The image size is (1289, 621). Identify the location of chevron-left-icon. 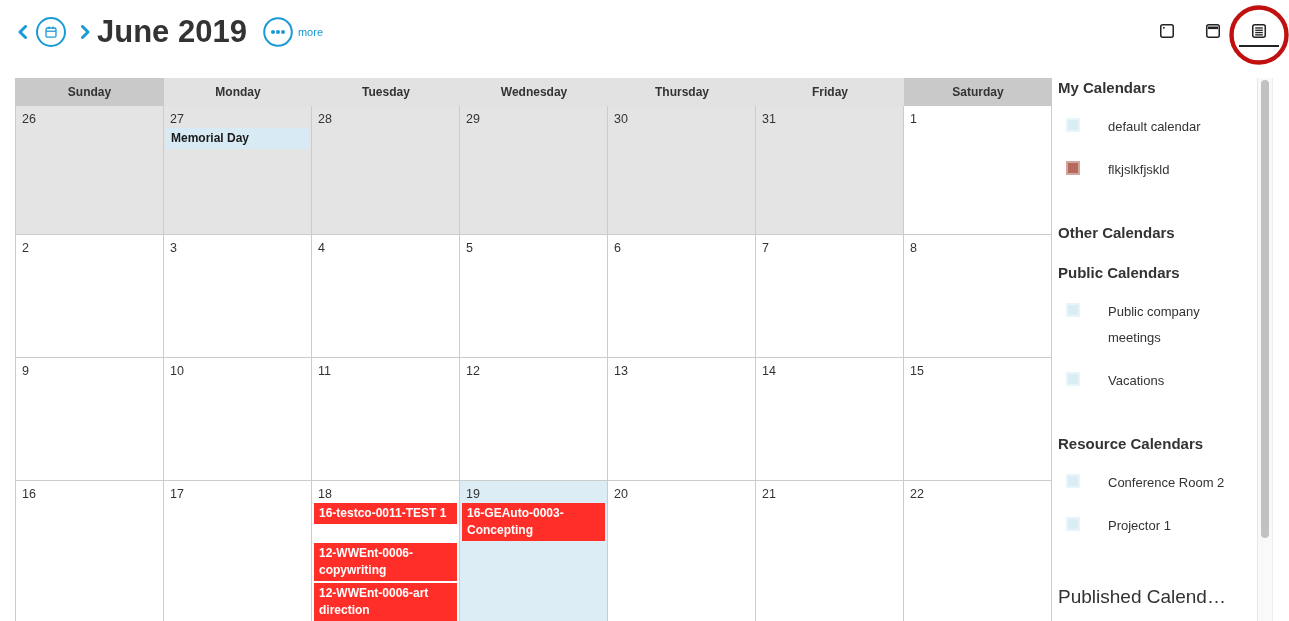
(22, 32).